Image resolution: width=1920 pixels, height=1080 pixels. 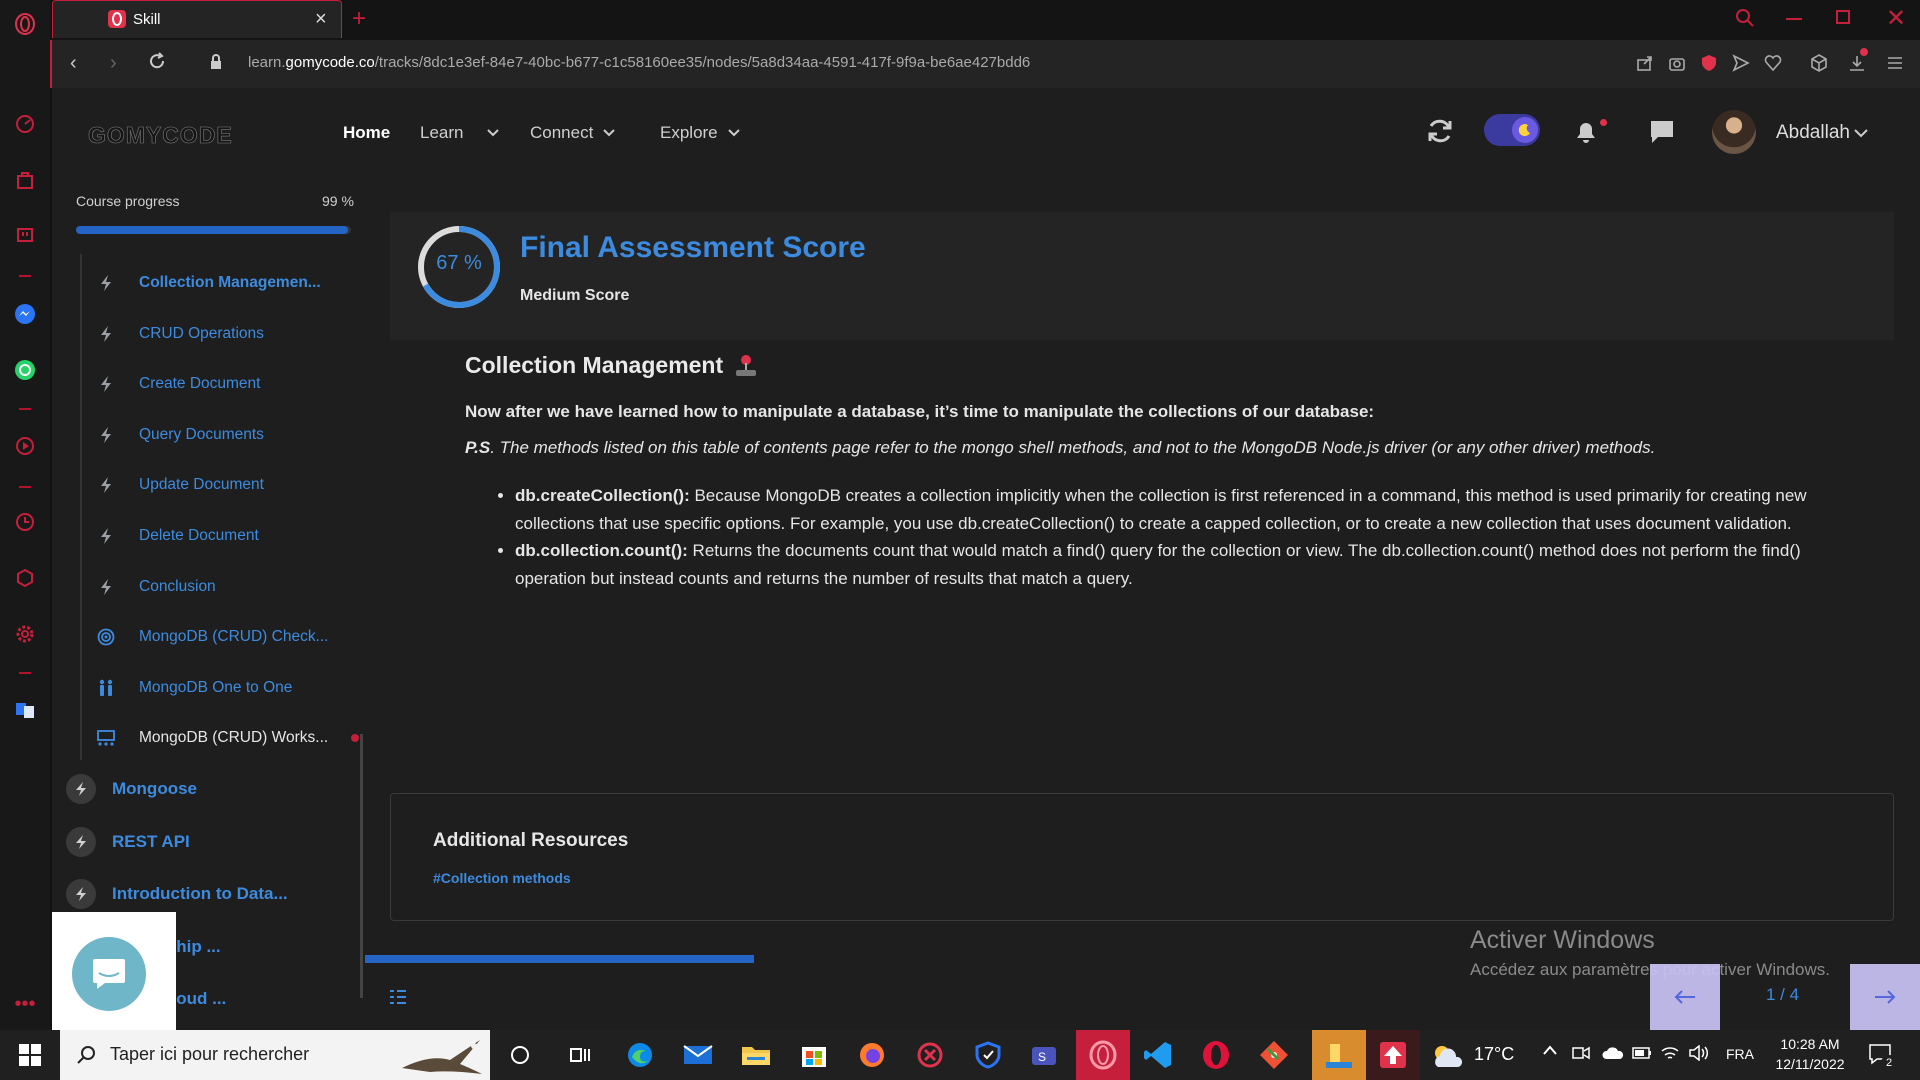 I want to click on antivirus-icon, so click(x=930, y=1055).